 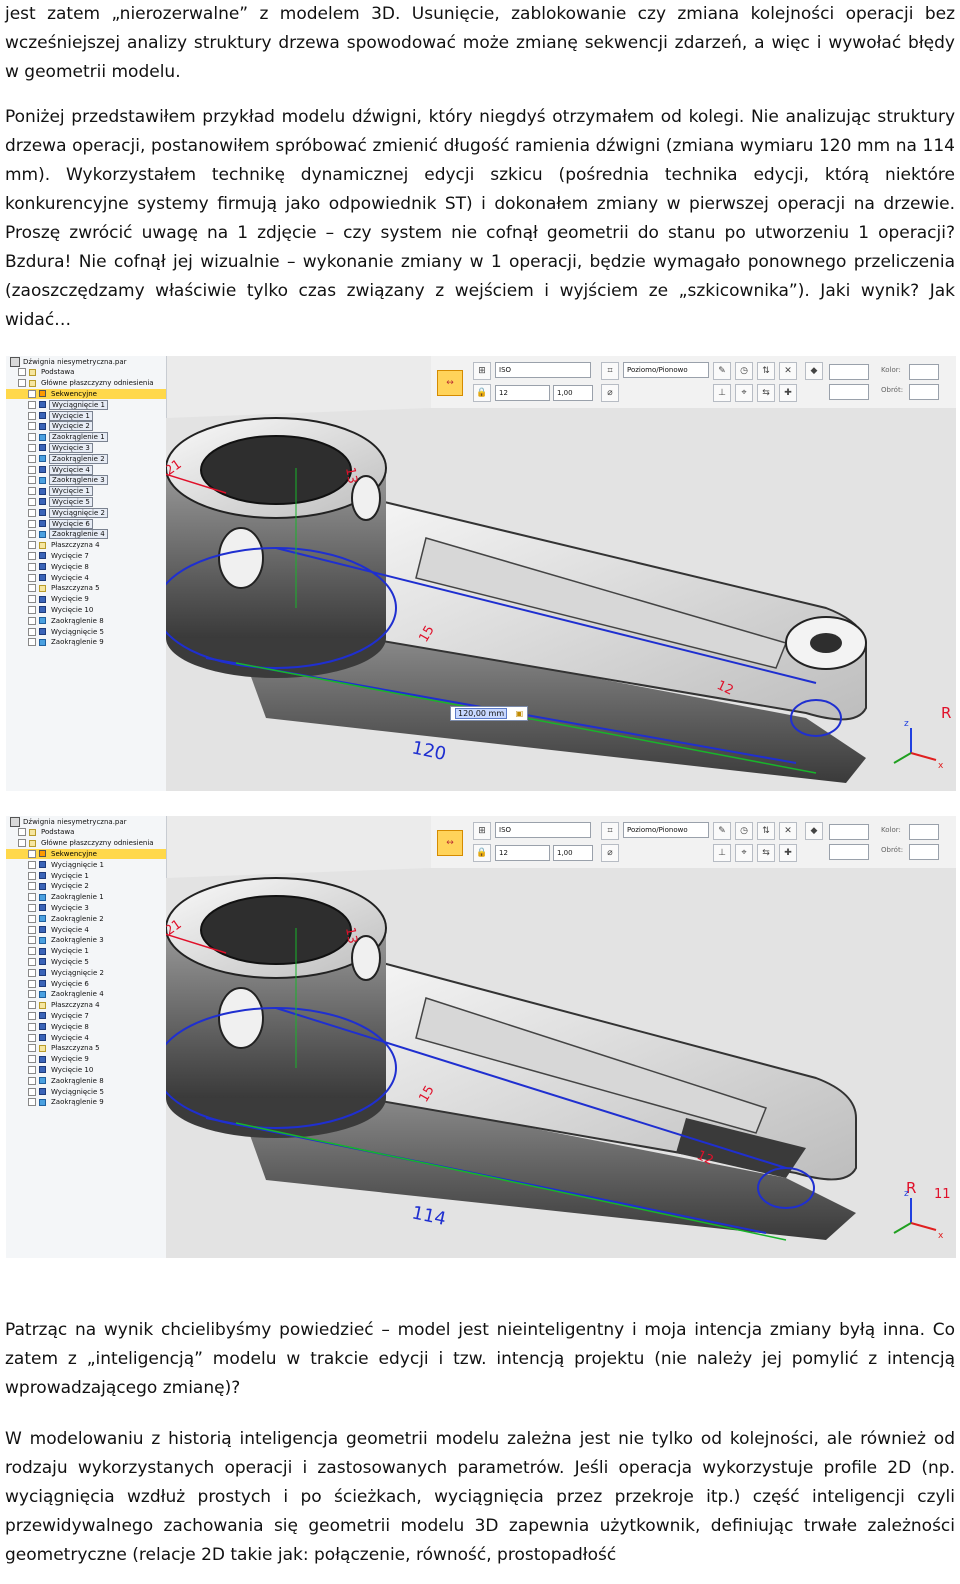 What do you see at coordinates (722, 831) in the screenshot?
I see `tool-icon-3: ✎` at bounding box center [722, 831].